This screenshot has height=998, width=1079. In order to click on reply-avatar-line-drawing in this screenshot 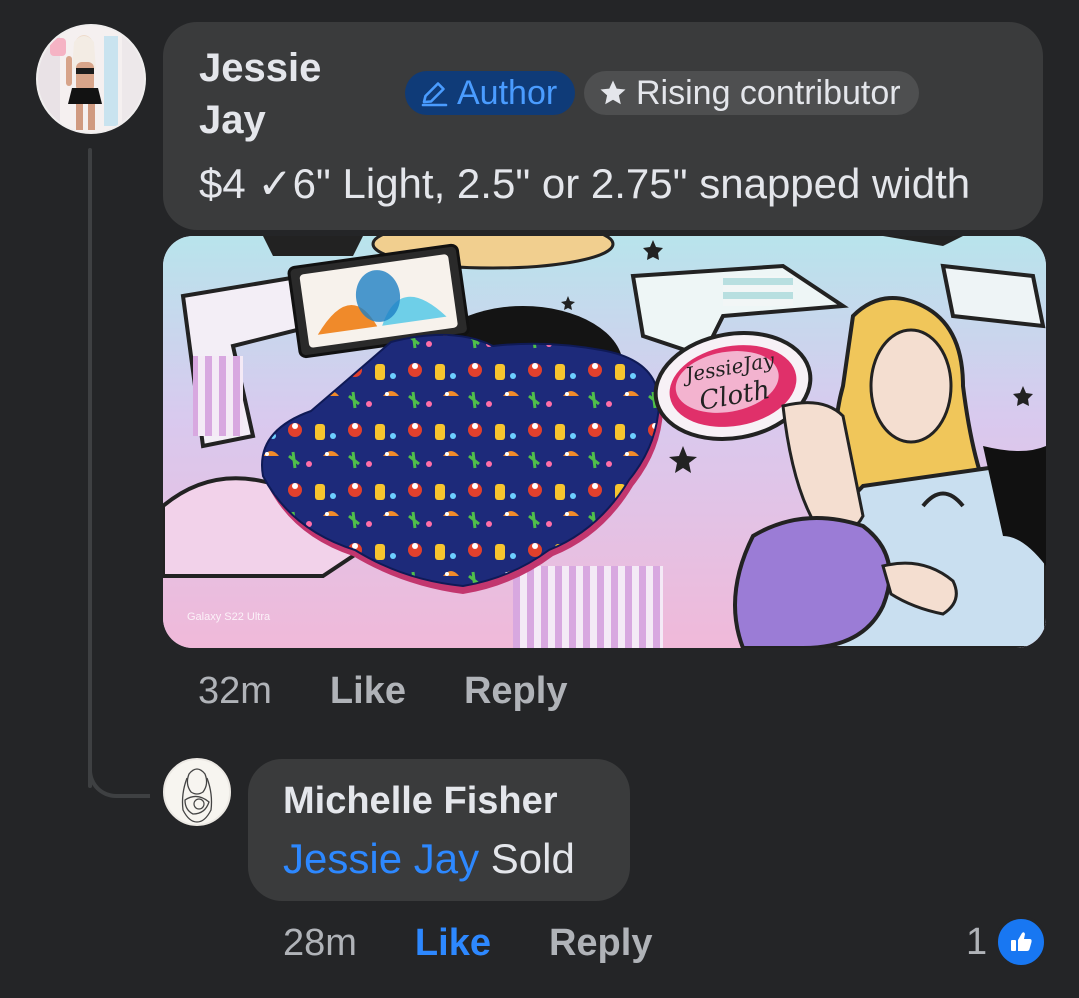, I will do `click(197, 792)`.